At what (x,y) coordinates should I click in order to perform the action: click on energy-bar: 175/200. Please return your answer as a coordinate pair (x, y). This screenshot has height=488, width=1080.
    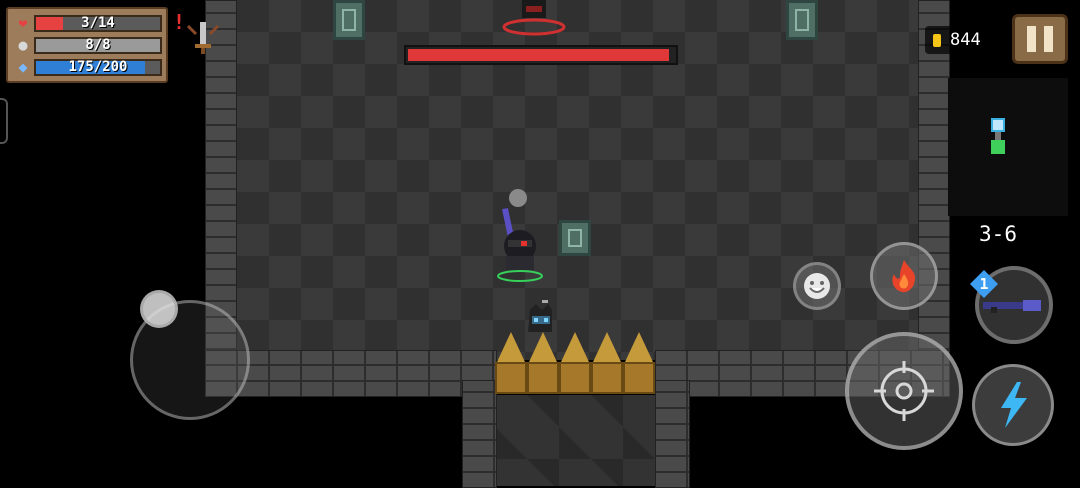
    Looking at the image, I should click on (98, 67).